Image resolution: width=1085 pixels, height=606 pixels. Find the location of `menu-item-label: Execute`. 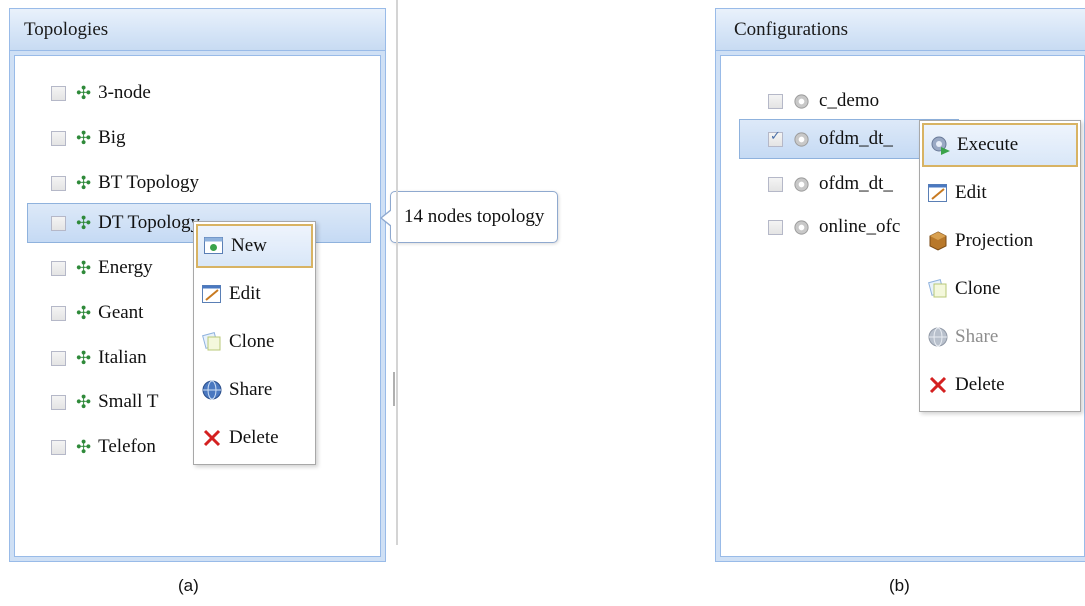

menu-item-label: Execute is located at coordinates (988, 144).